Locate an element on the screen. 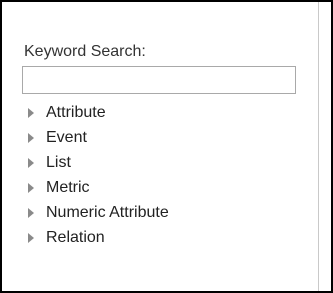 This screenshot has height=293, width=333. tree-item-numeric-attribute: Numeric Attribute is located at coordinates (97, 212).